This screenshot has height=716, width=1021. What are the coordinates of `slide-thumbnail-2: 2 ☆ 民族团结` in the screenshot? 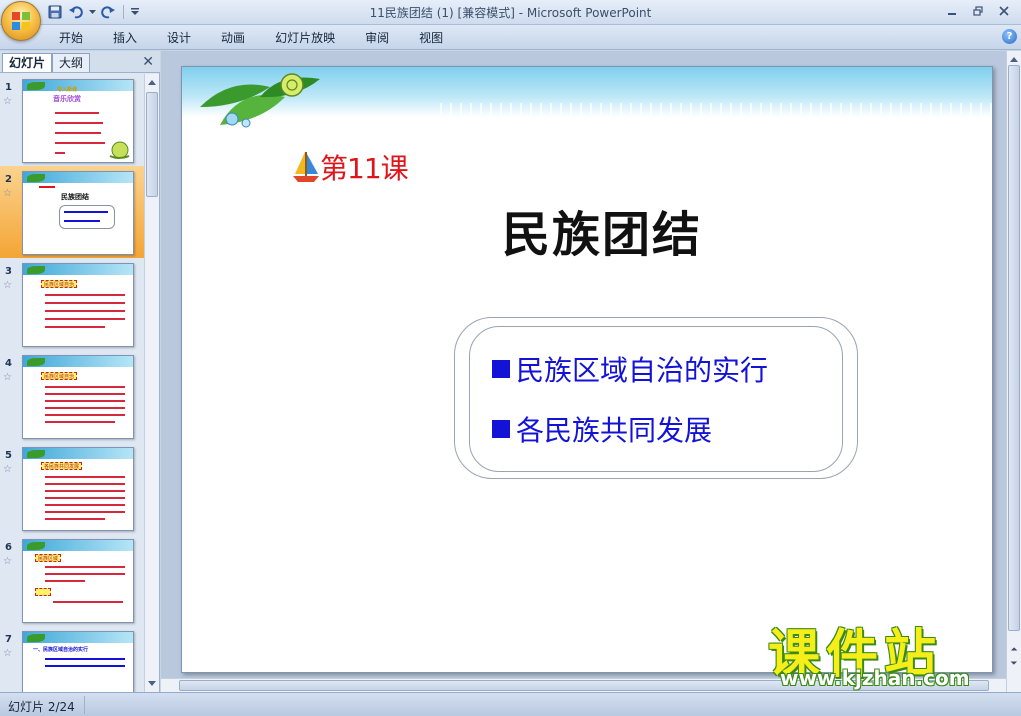 It's located at (72, 212).